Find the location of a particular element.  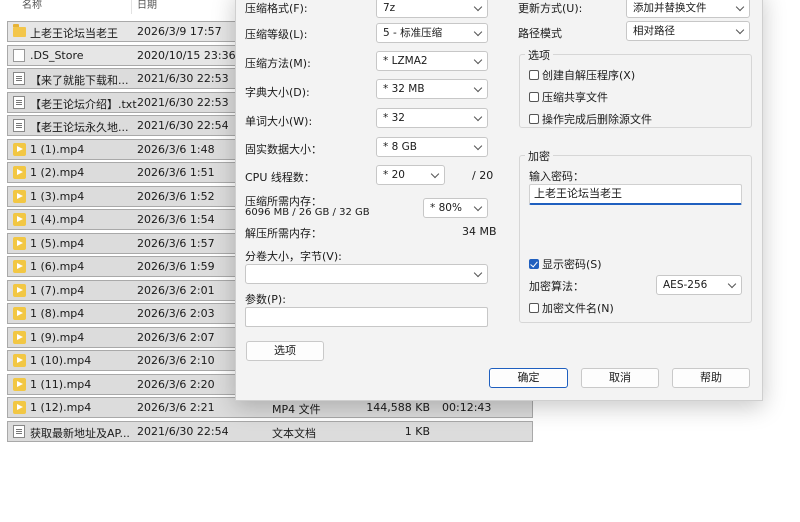

file-name: 1 (6).mp4 is located at coordinates (57, 266).